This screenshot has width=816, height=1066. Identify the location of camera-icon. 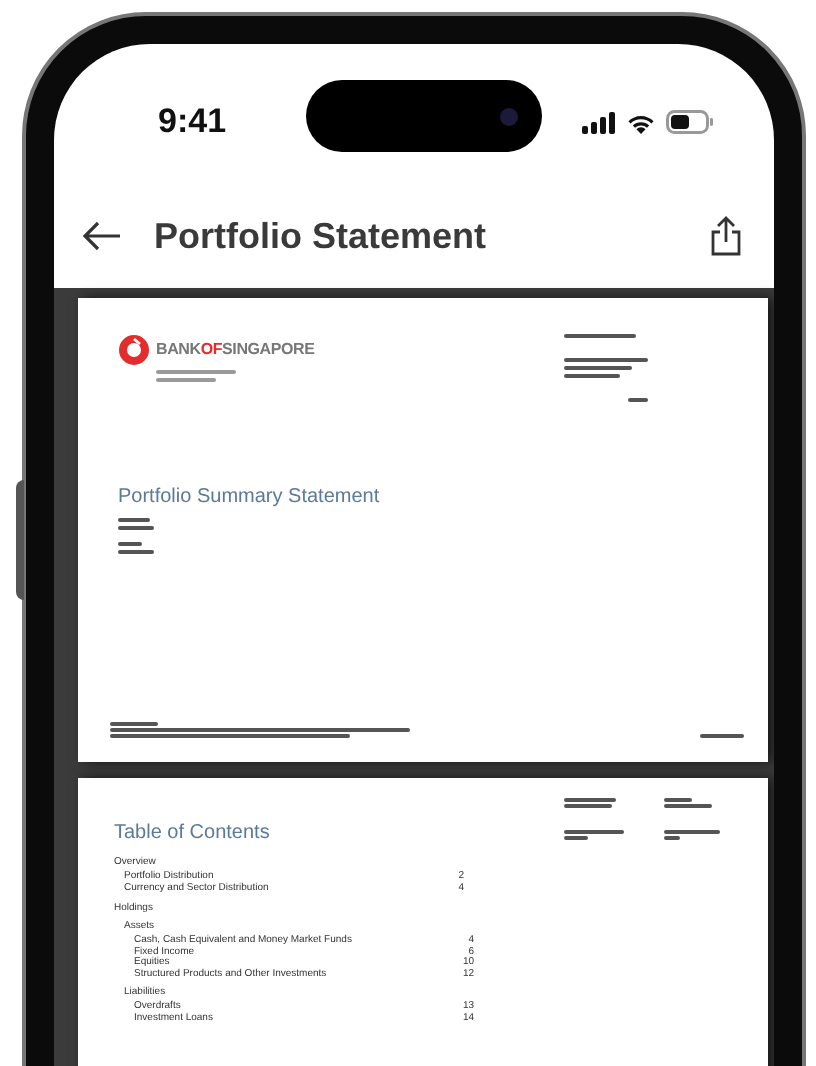
(509, 116).